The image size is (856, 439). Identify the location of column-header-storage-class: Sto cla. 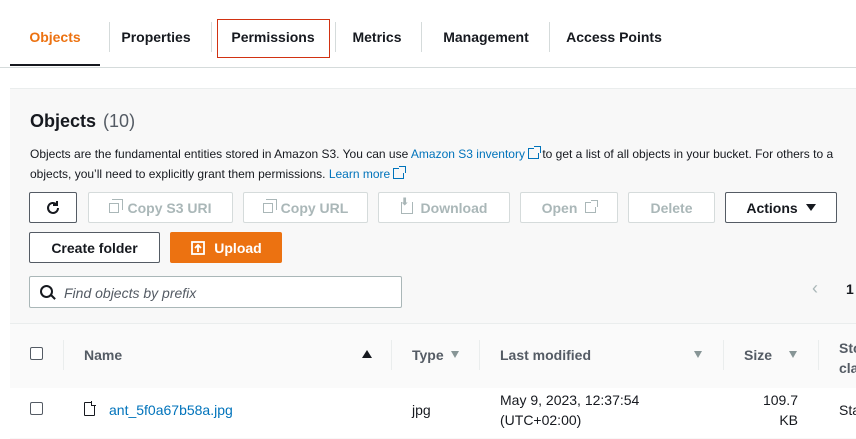
(847, 358).